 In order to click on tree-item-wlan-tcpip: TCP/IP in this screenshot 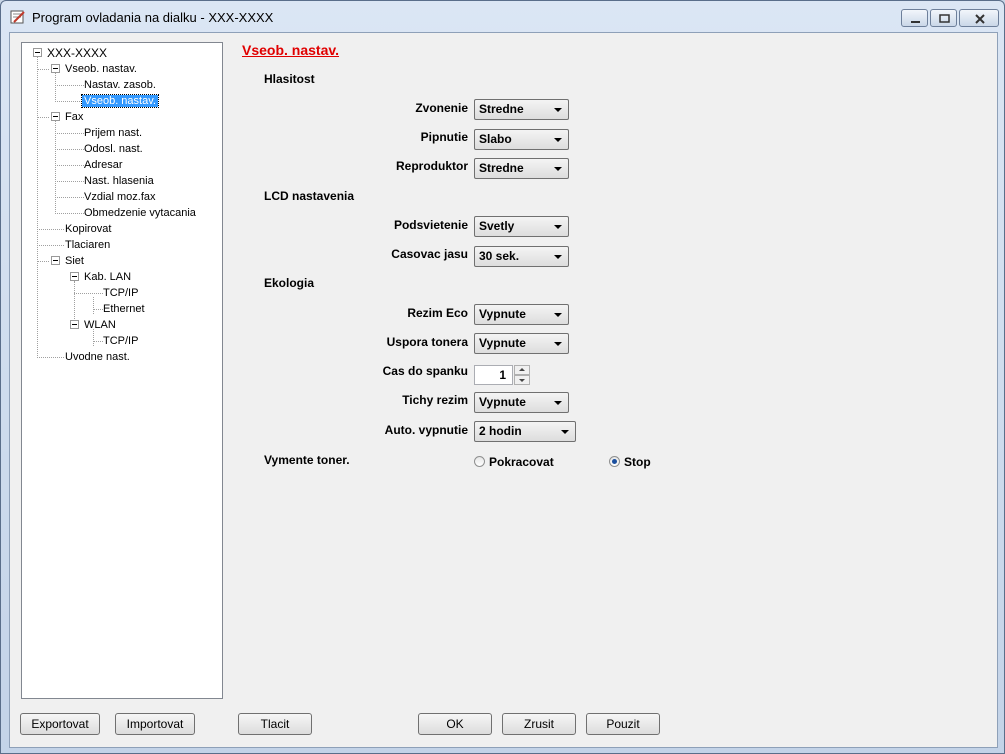, I will do `click(120, 341)`.